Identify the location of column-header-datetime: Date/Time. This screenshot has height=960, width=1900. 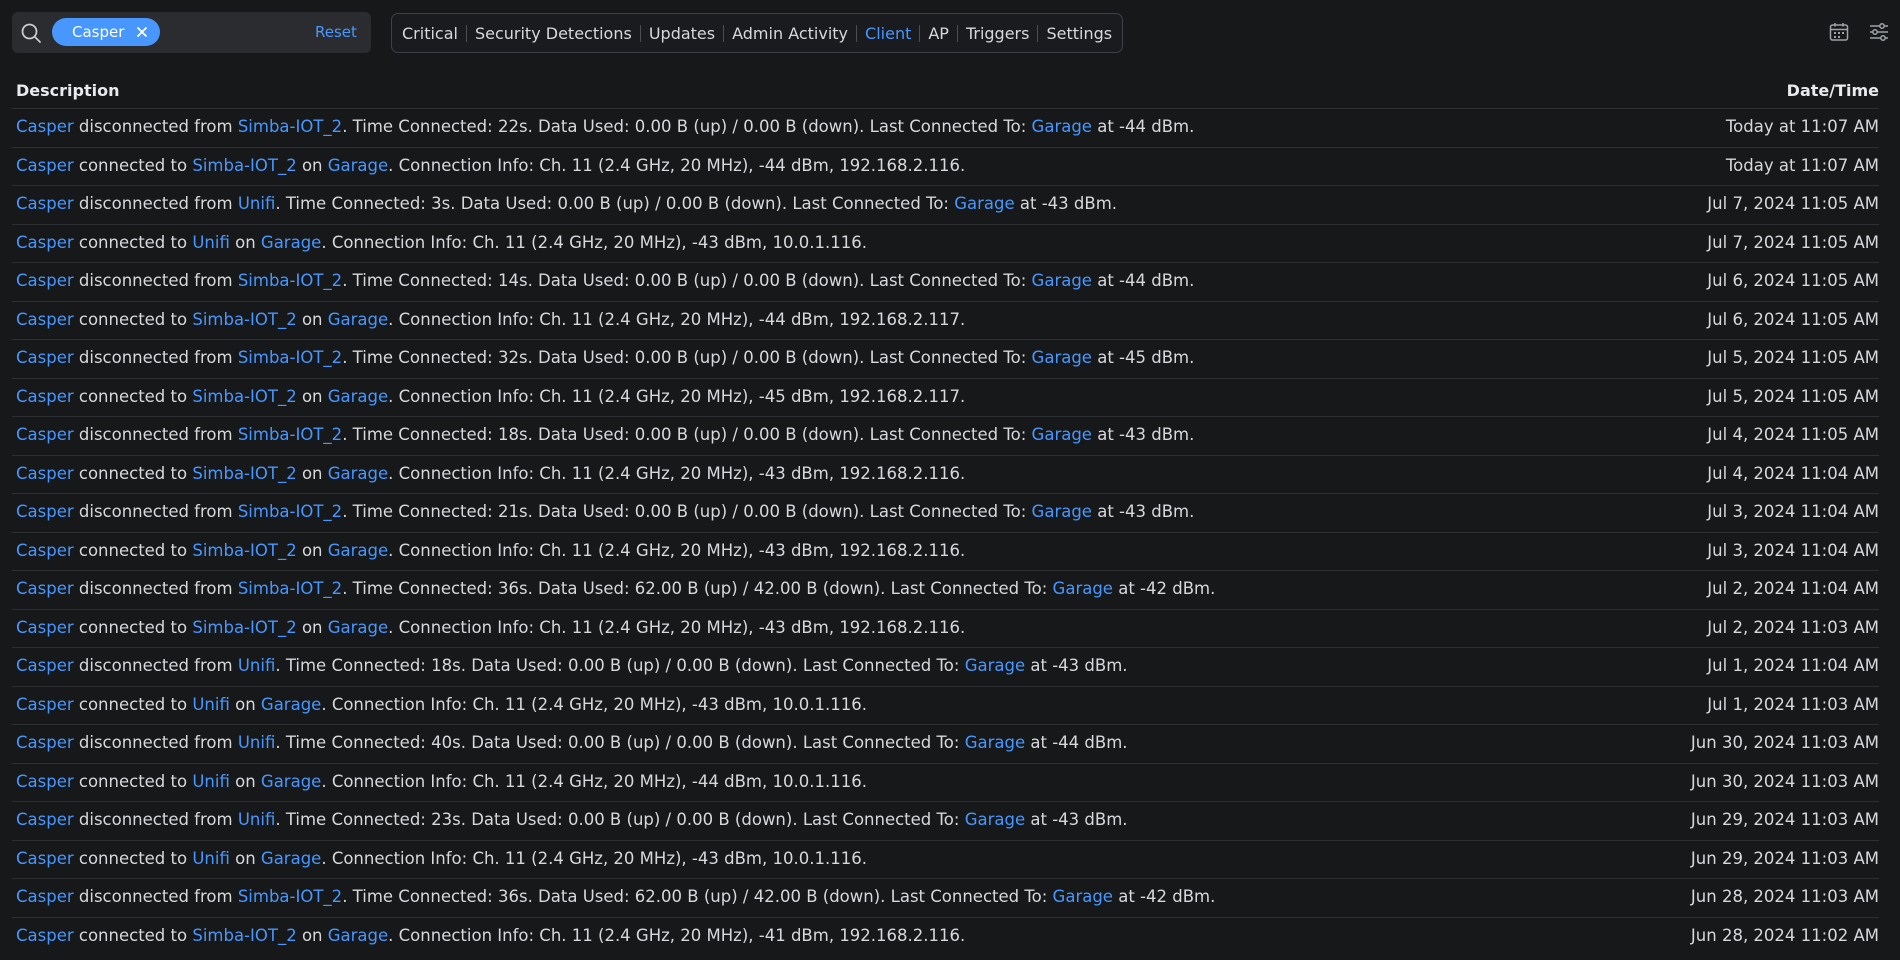
(1833, 90).